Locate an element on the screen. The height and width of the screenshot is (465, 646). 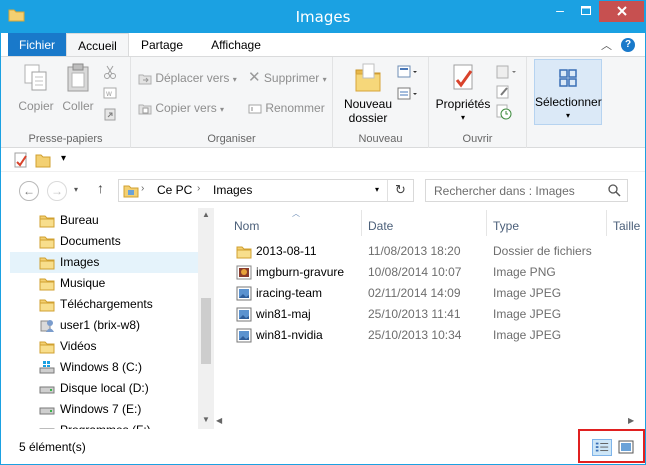
forward-button: → is located at coordinates (57, 191).